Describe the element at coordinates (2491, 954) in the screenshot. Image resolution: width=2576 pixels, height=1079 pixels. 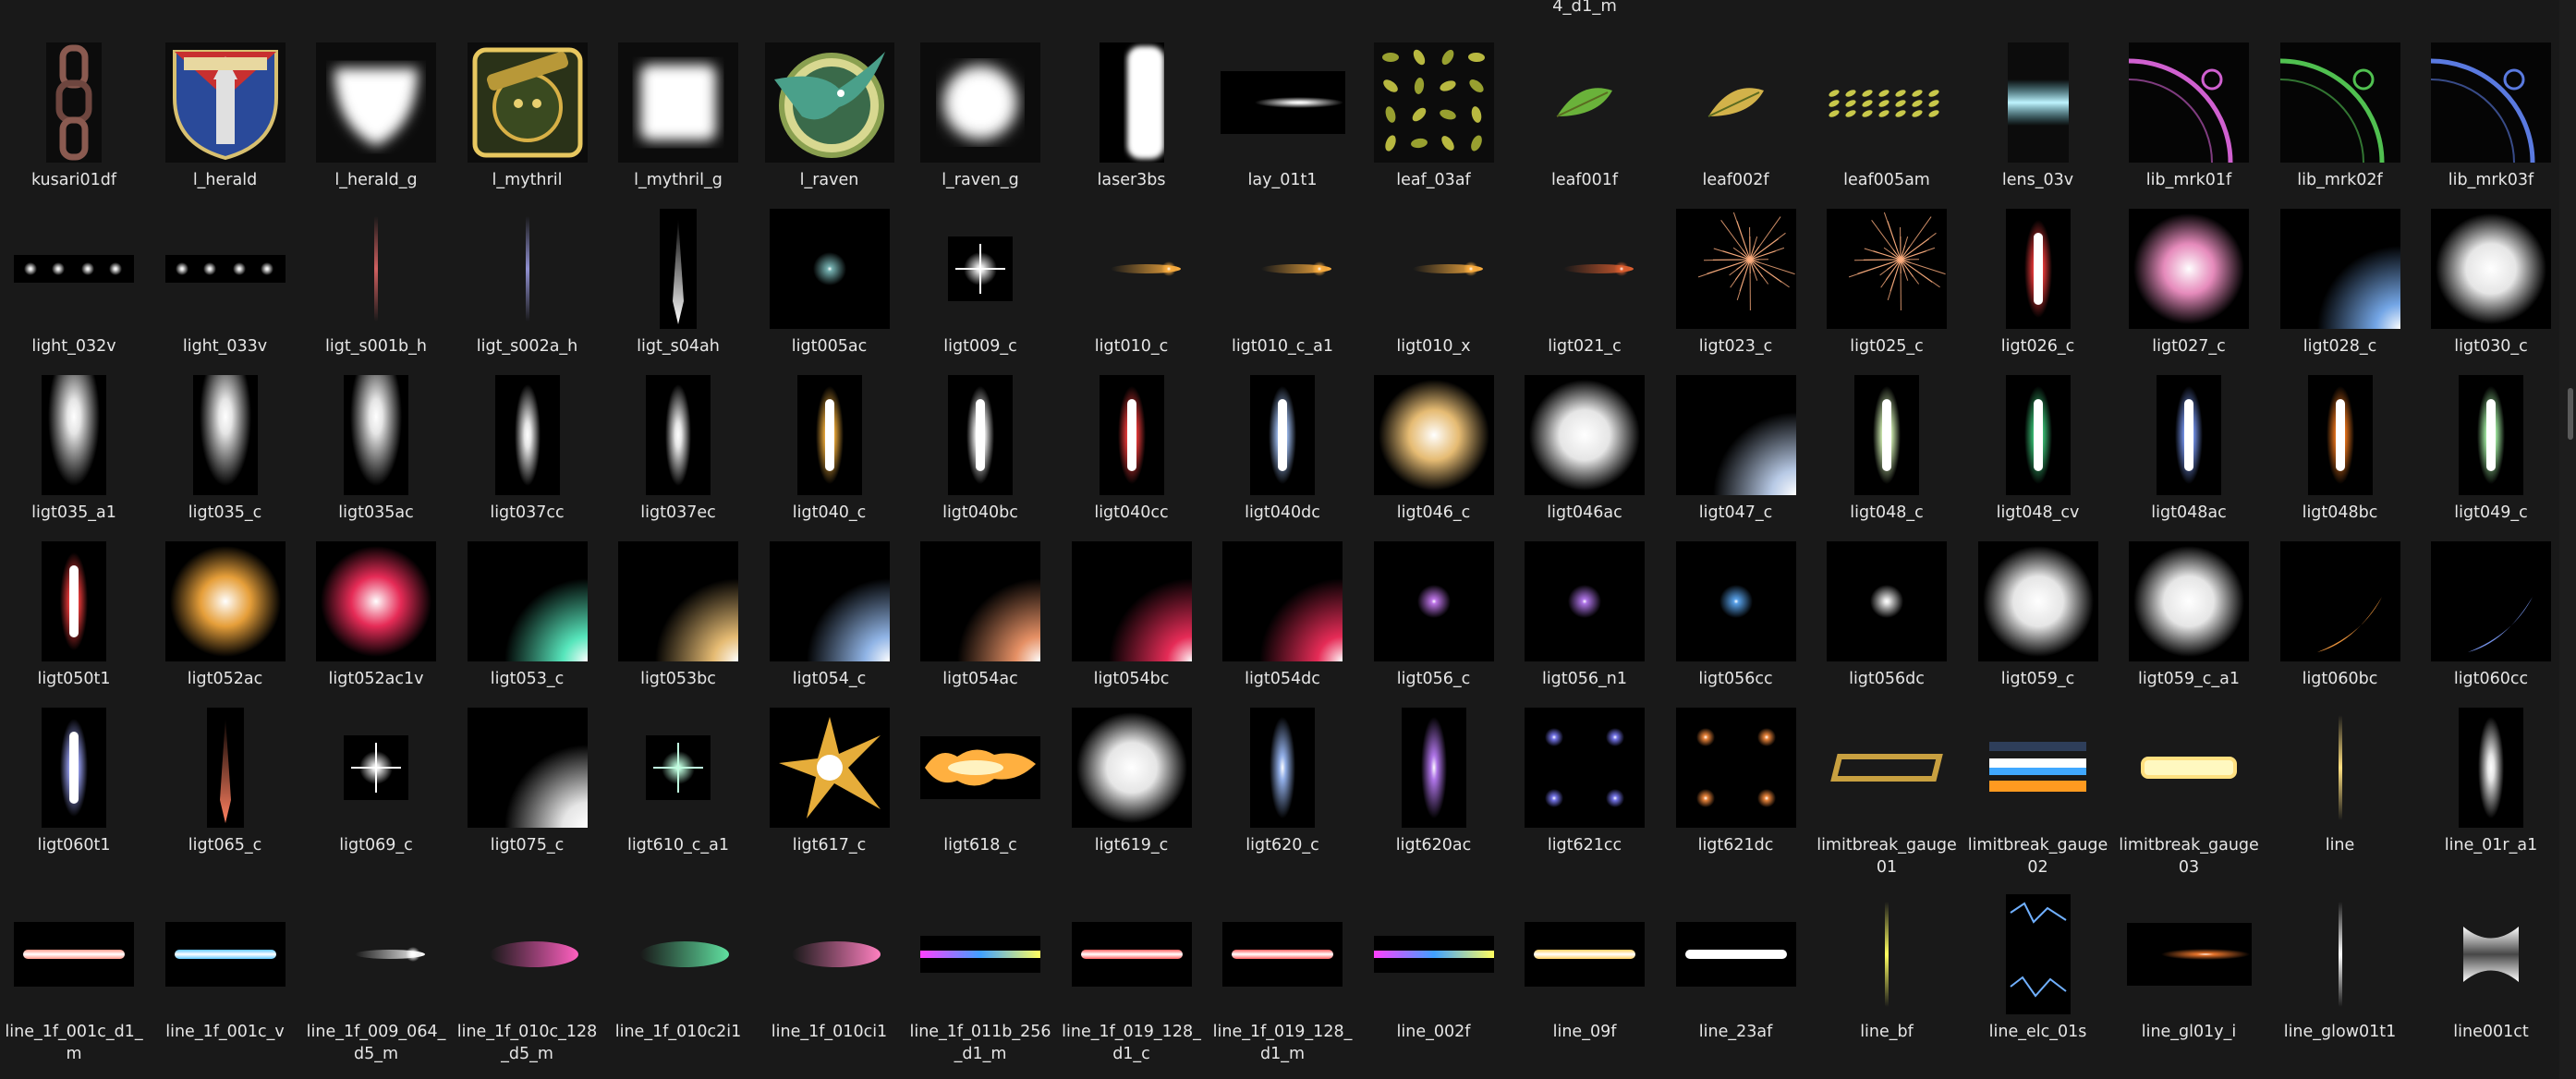
I see `hourglass-glow-icon` at that location.